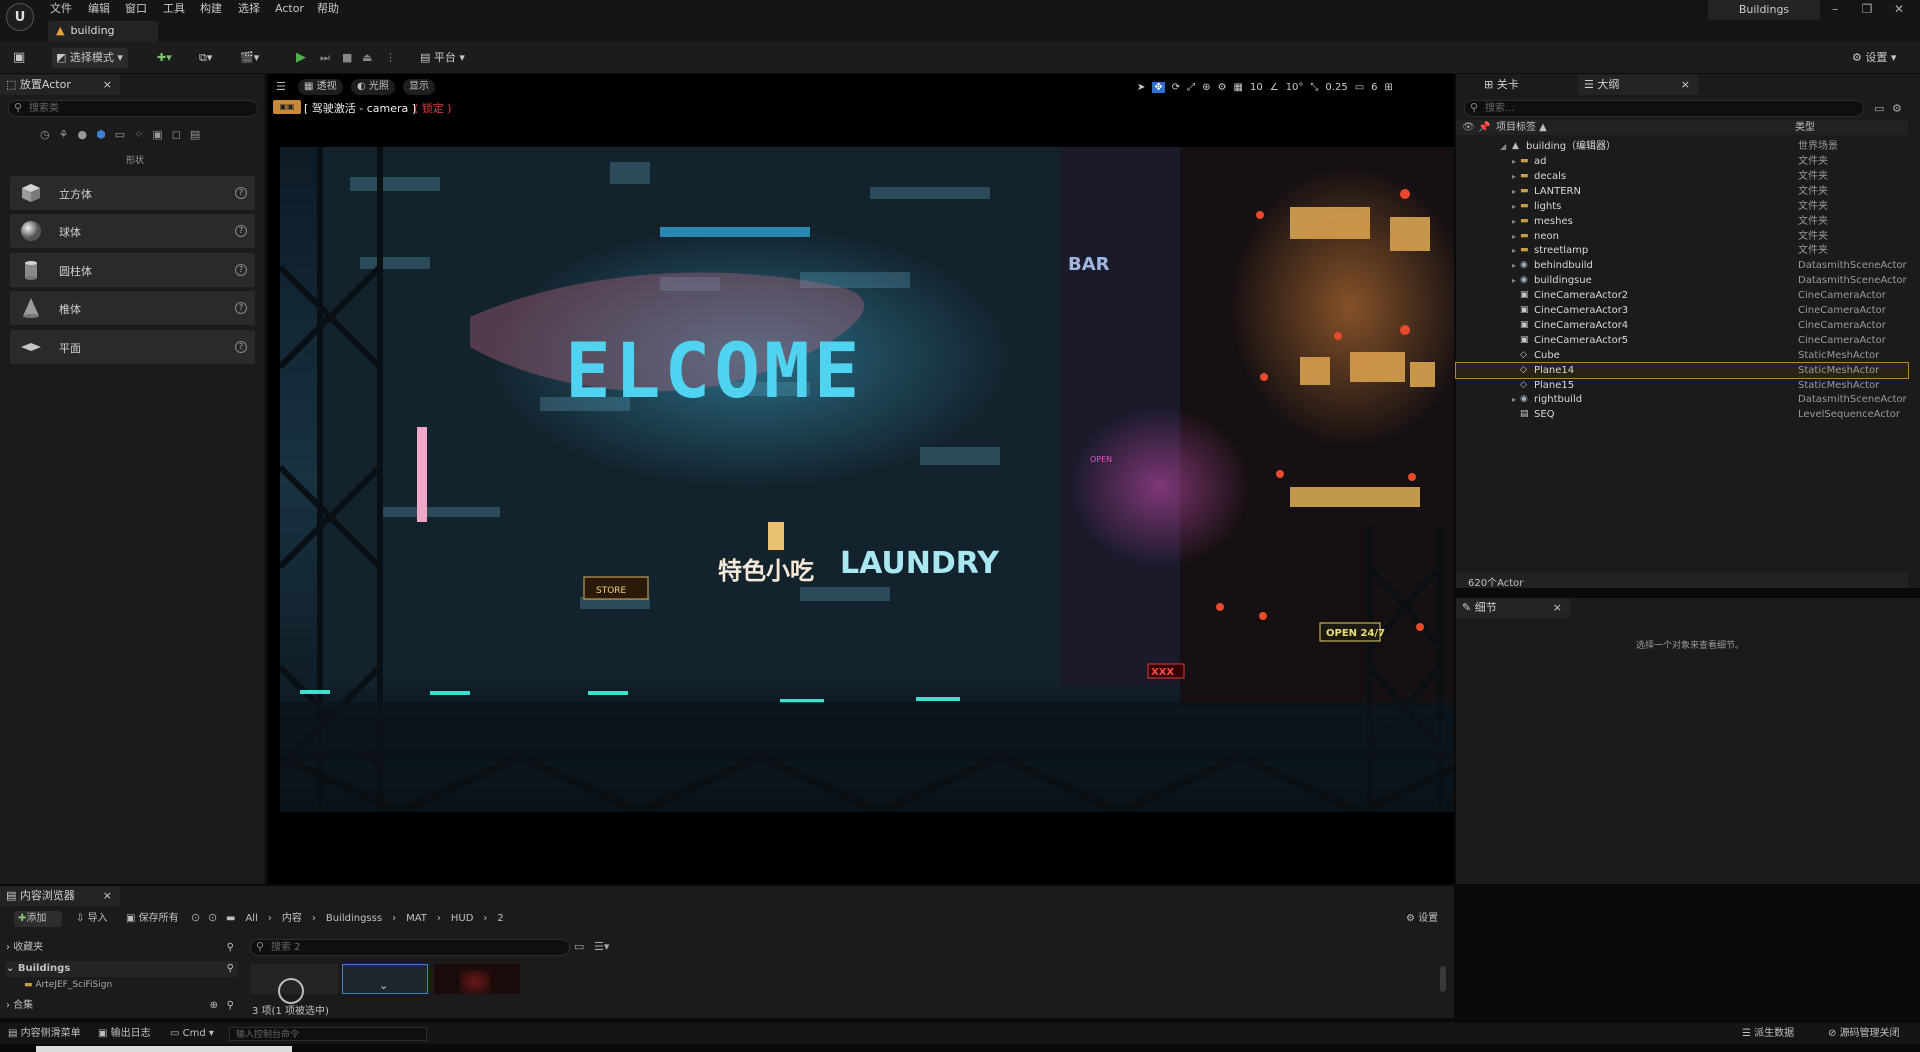 This screenshot has width=1920, height=1052. What do you see at coordinates (120, 136) in the screenshot?
I see `cinematic-icon: ▭` at bounding box center [120, 136].